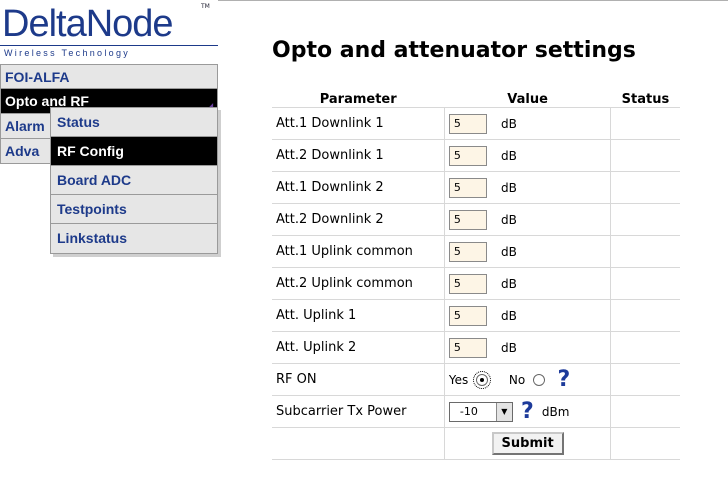 The image size is (728, 500). Describe the element at coordinates (467, 283) in the screenshot. I see `att2-uplink-common-input` at that location.